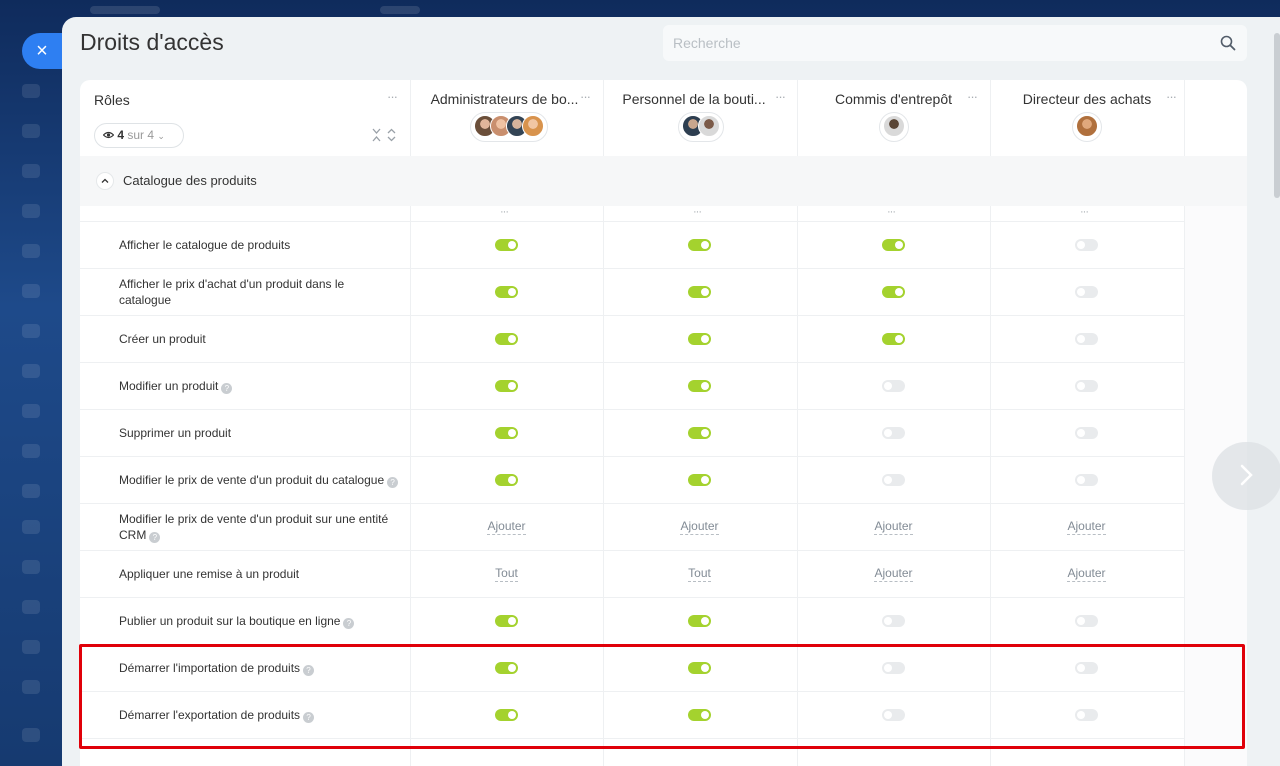 This screenshot has height=766, width=1280. Describe the element at coordinates (31, 383) in the screenshot. I see `background-sidebar` at that location.